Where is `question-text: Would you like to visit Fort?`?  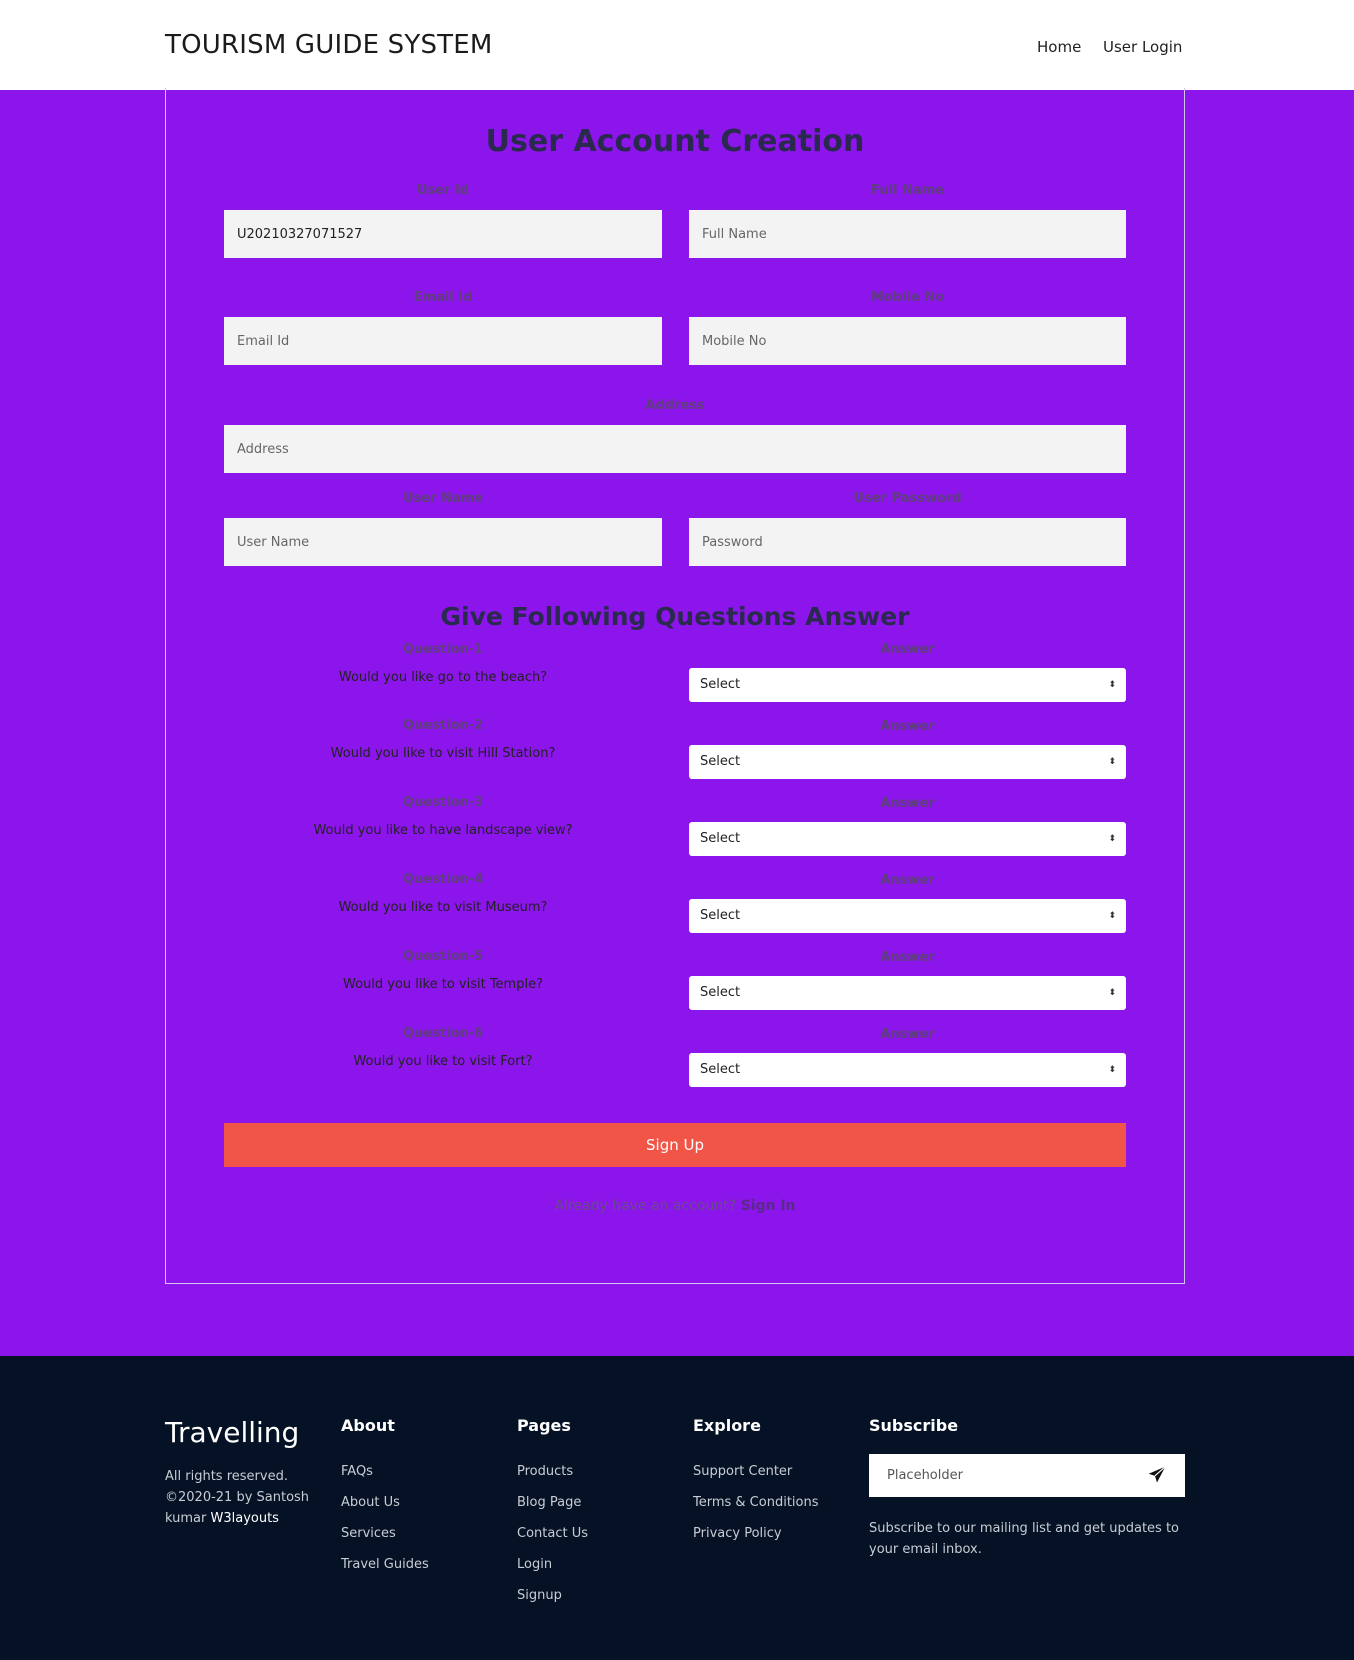
question-text: Would you like to visit Fort? is located at coordinates (443, 1061).